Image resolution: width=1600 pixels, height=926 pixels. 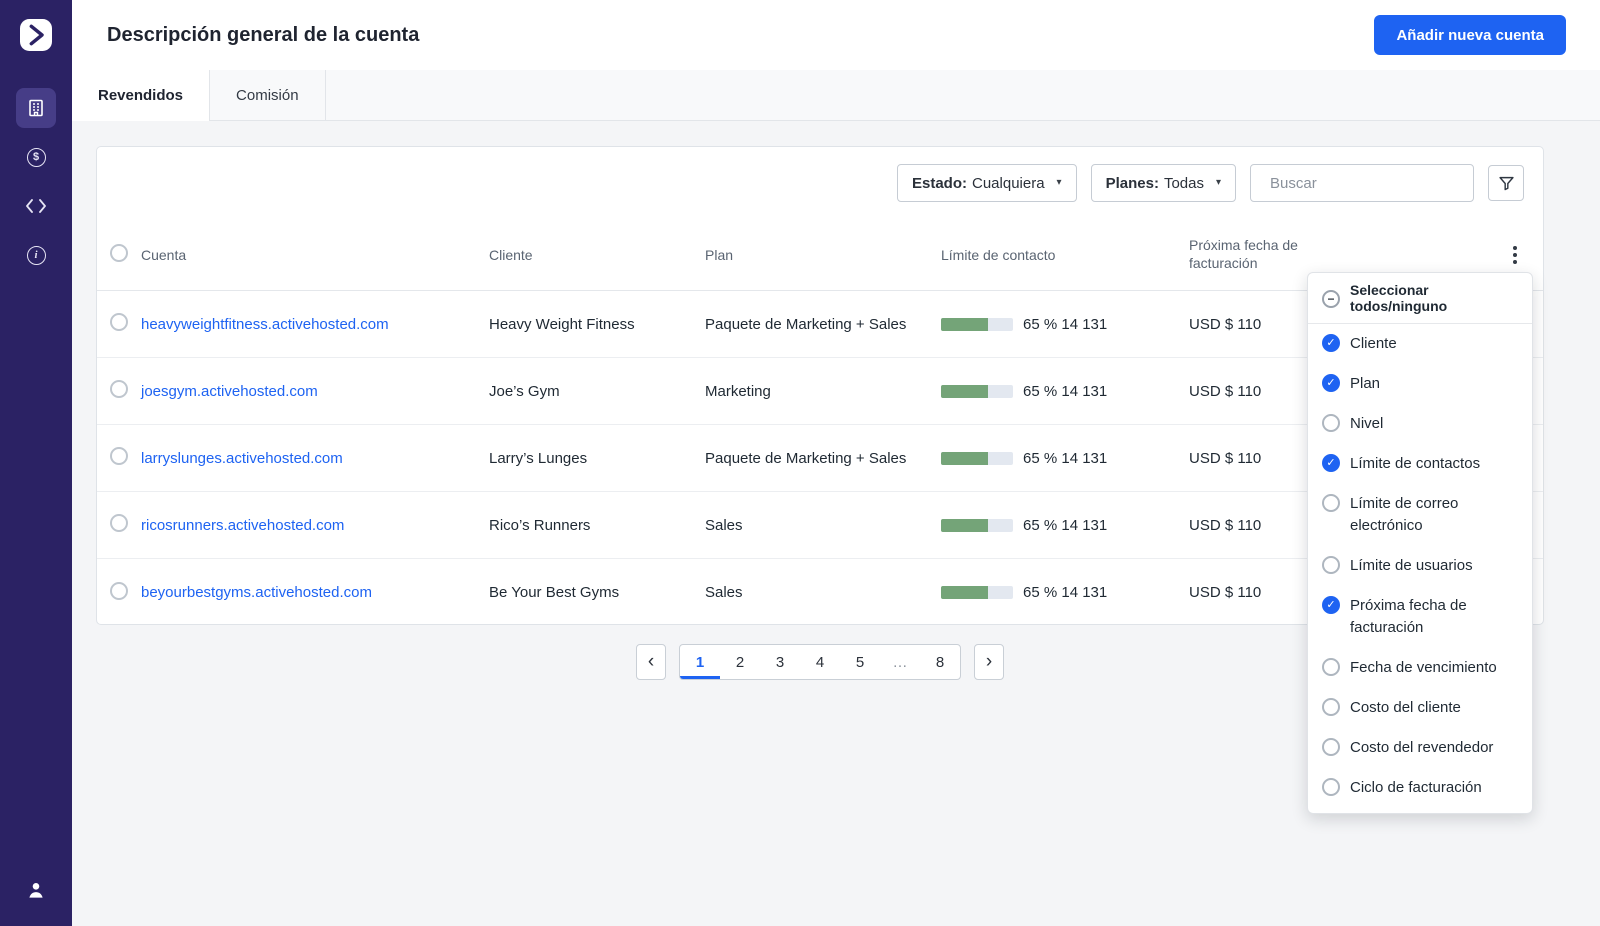 I want to click on select-all-columns-label: Seleccionar todos/ninguno, so click(x=1399, y=298).